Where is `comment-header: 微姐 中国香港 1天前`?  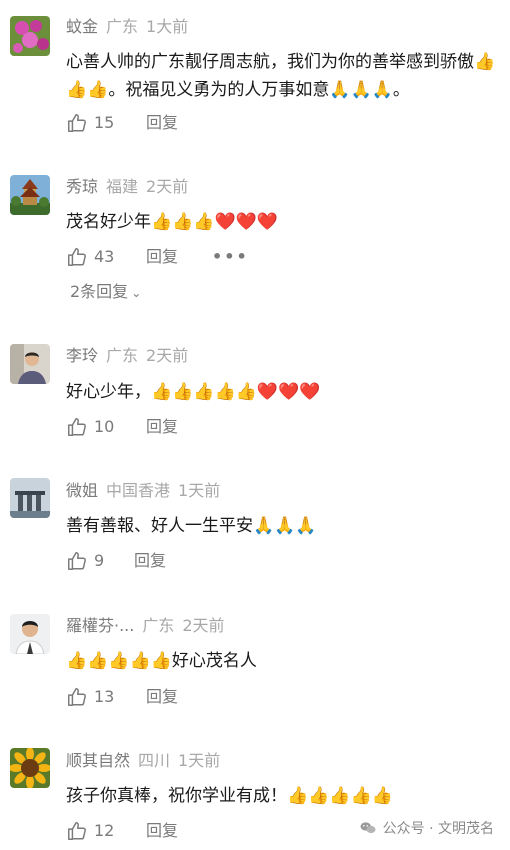
comment-header: 微姐 中国香港 1天前 is located at coordinates (143, 491).